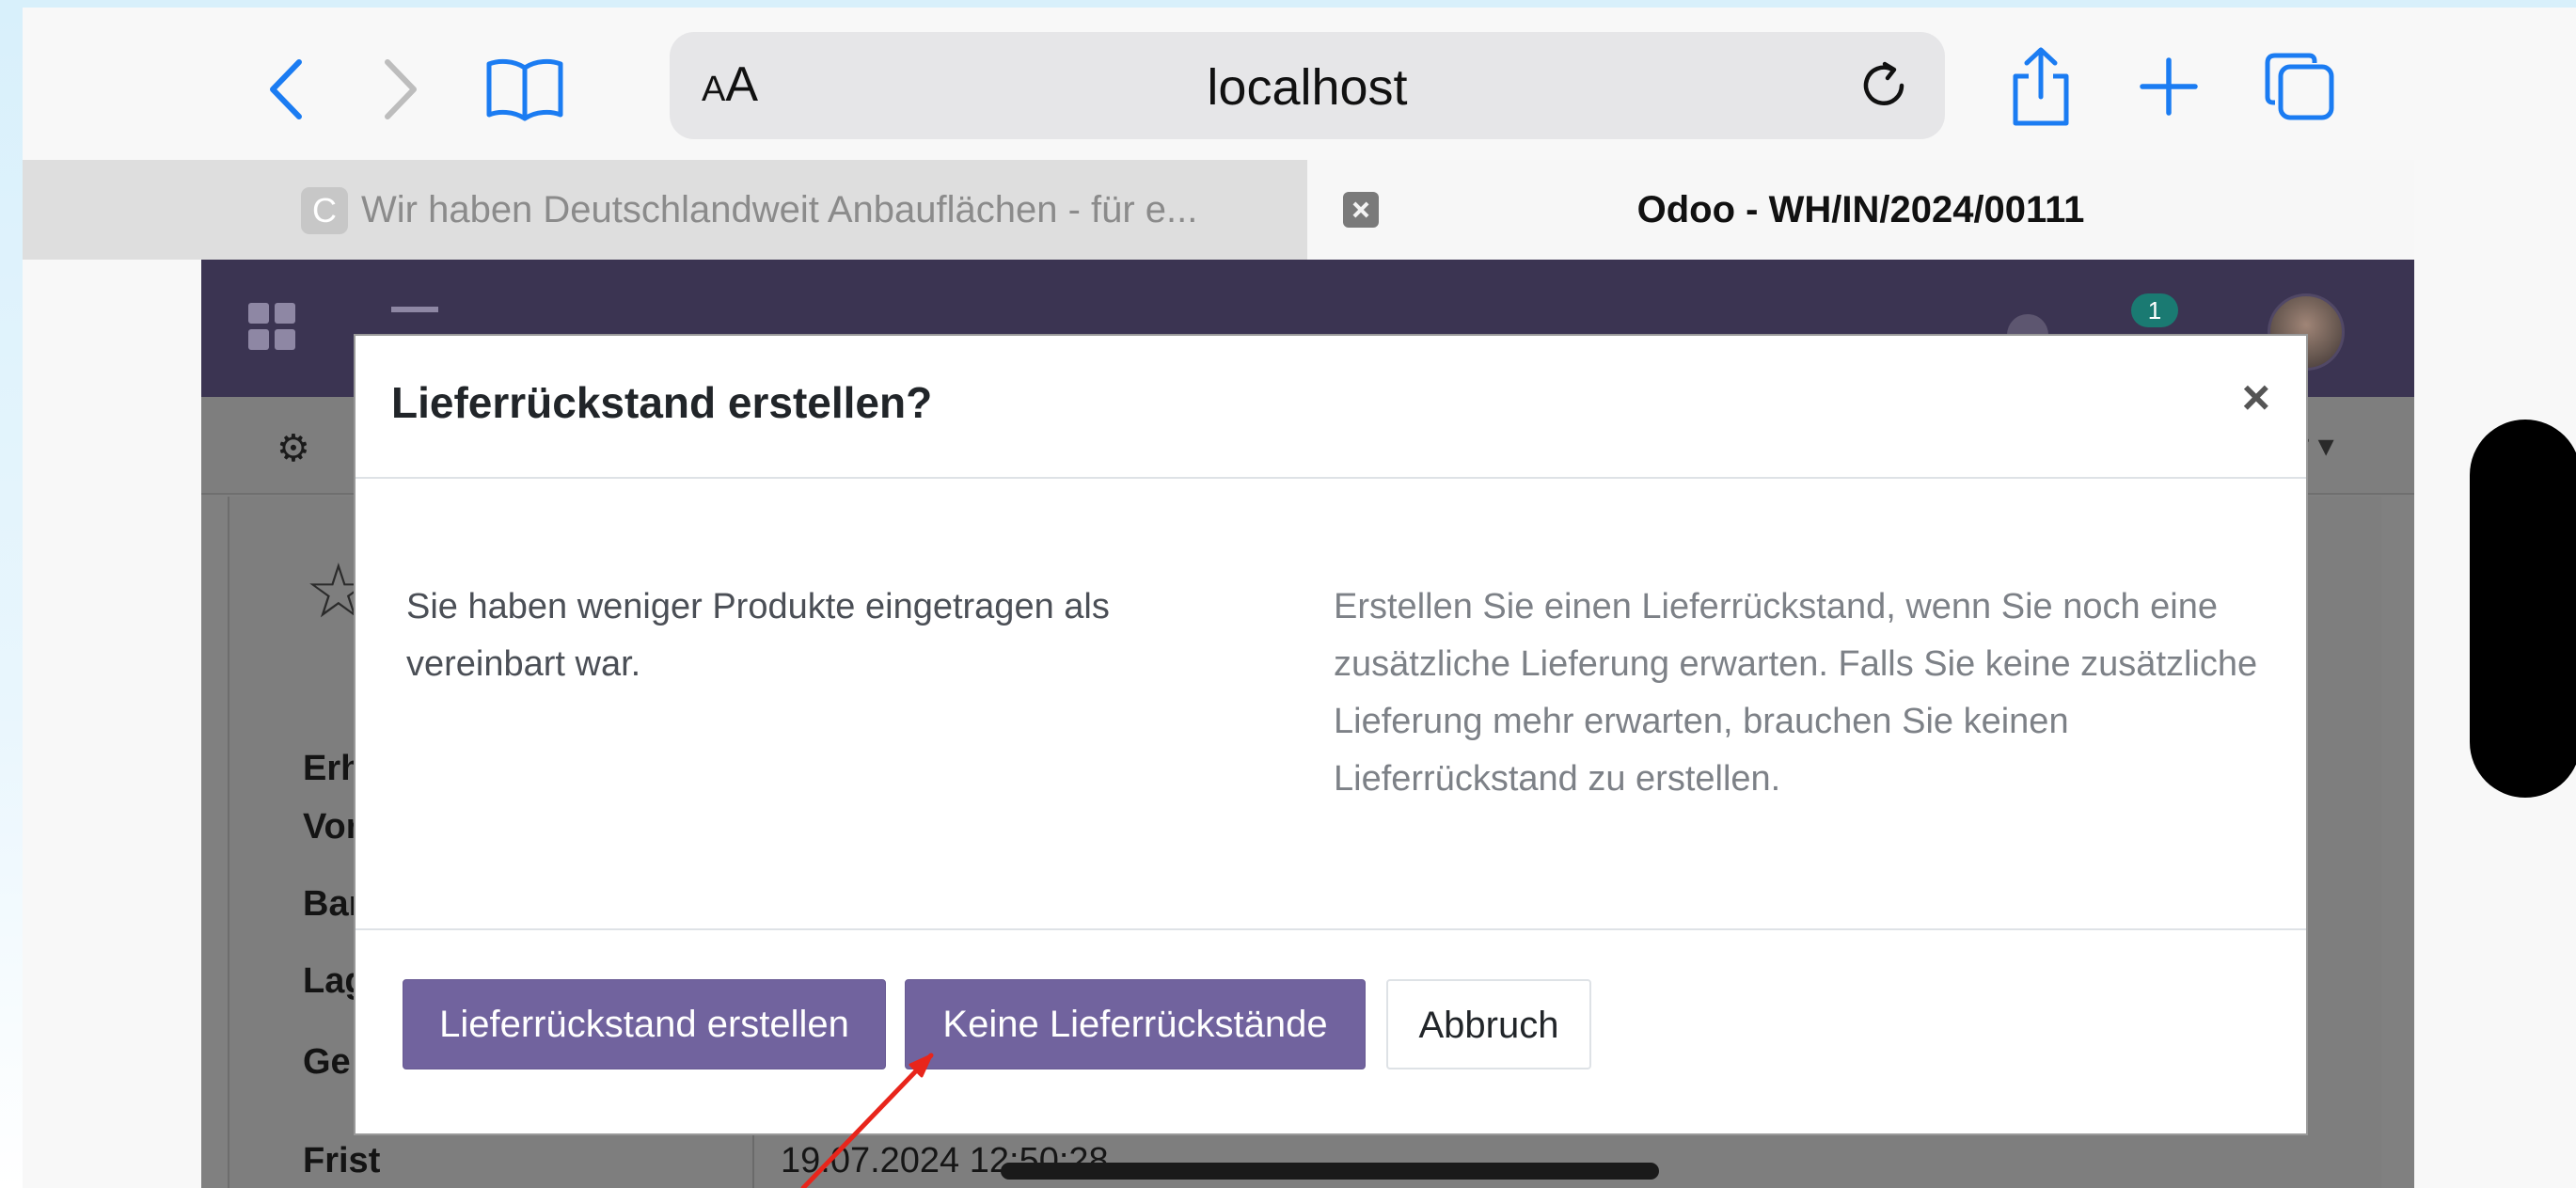 Image resolution: width=2576 pixels, height=1188 pixels. What do you see at coordinates (644, 1024) in the screenshot?
I see `create-backorder-button: Lieferrückstand erstellen` at bounding box center [644, 1024].